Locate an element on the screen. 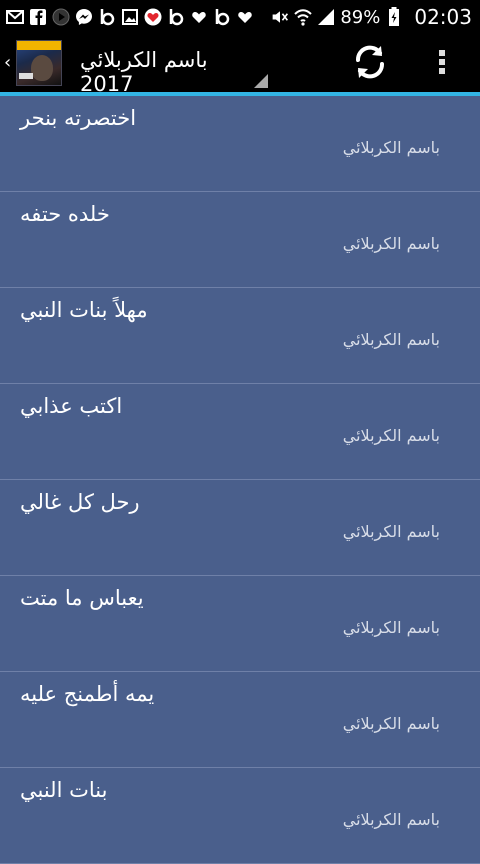 This screenshot has width=480, height=864. item-title: يعباس ما متت is located at coordinates (82, 598).